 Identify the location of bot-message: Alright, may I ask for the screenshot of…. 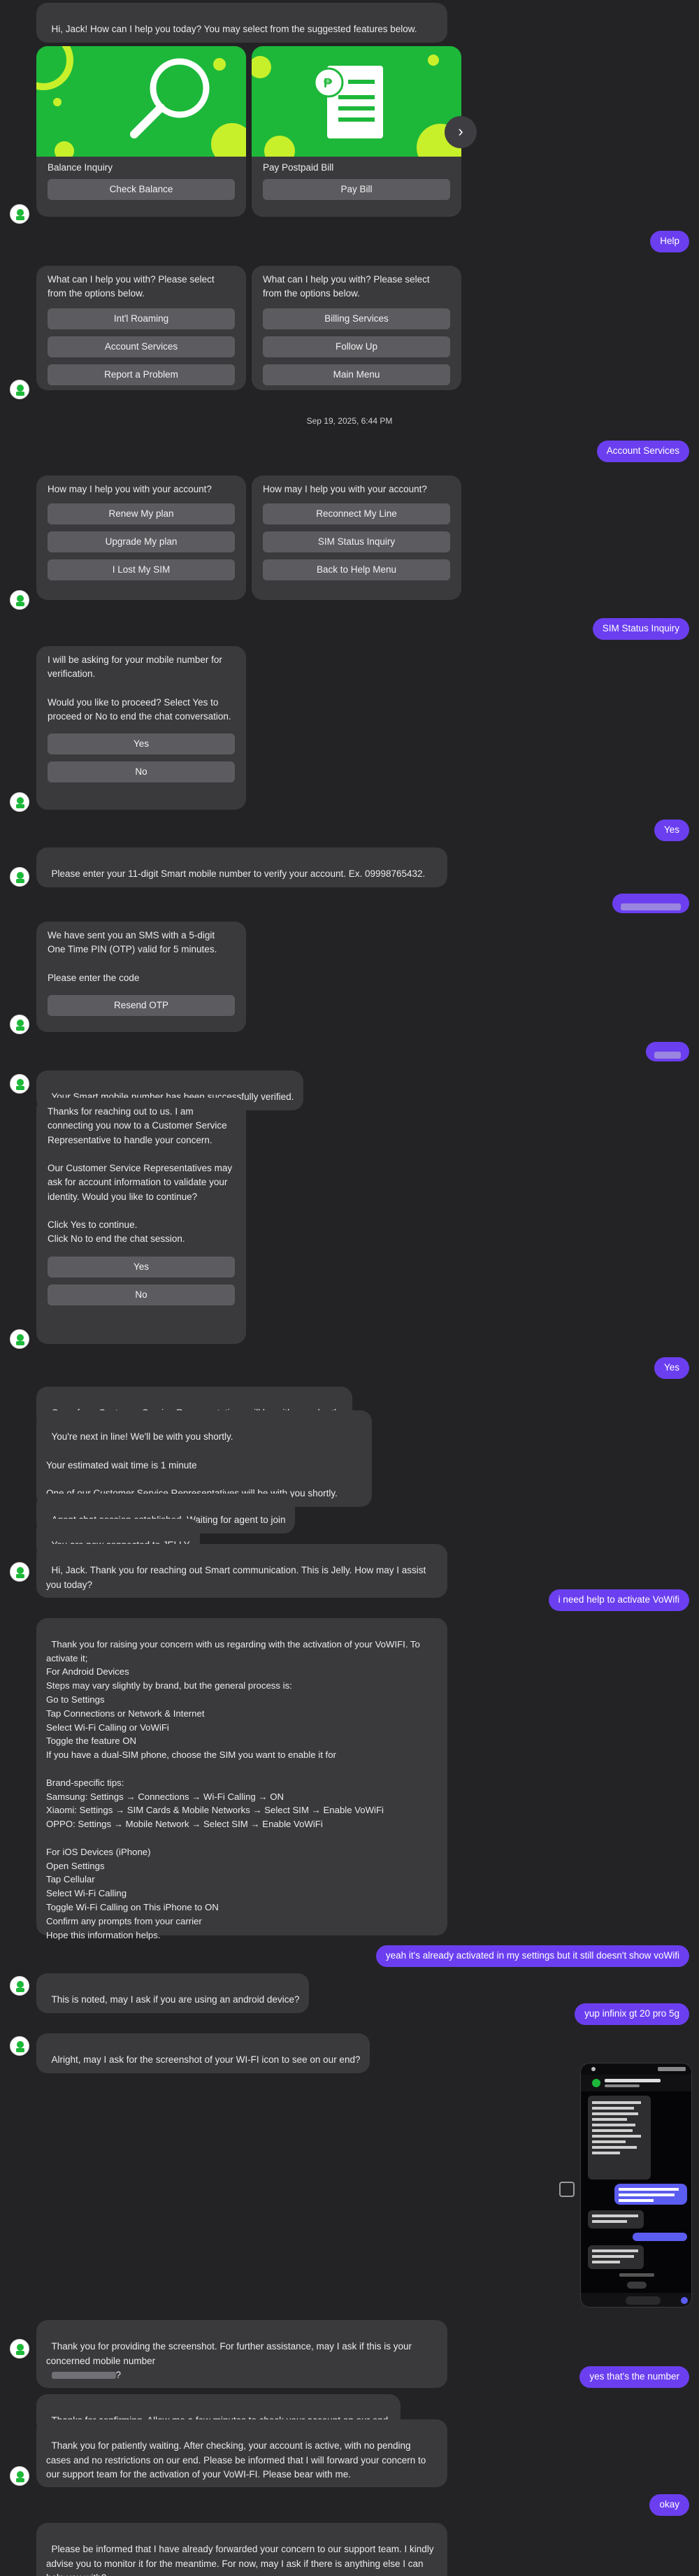
(203, 2053).